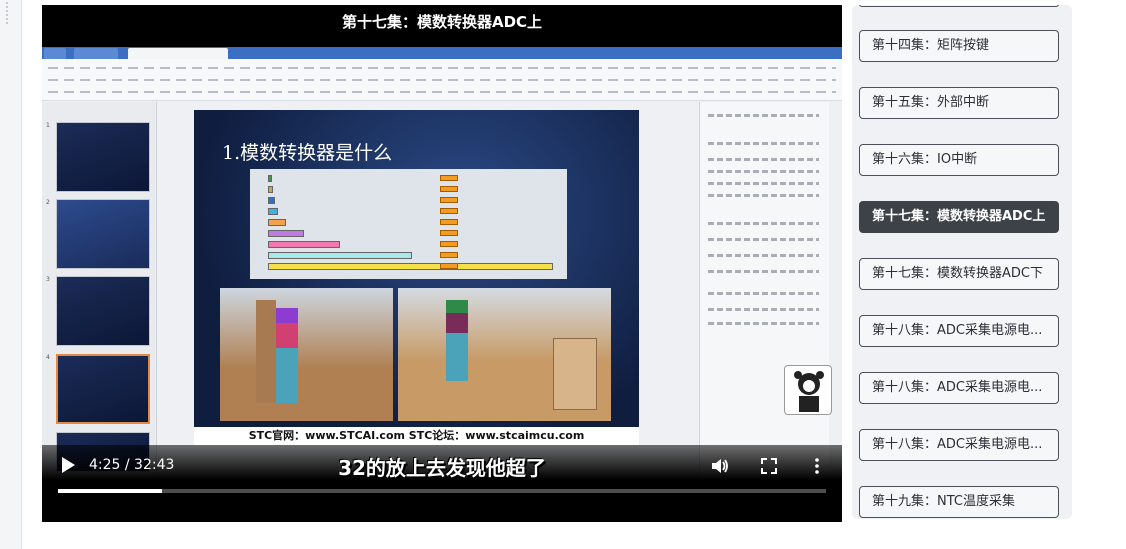  I want to click on ppt-ribbon, so click(442, 80).